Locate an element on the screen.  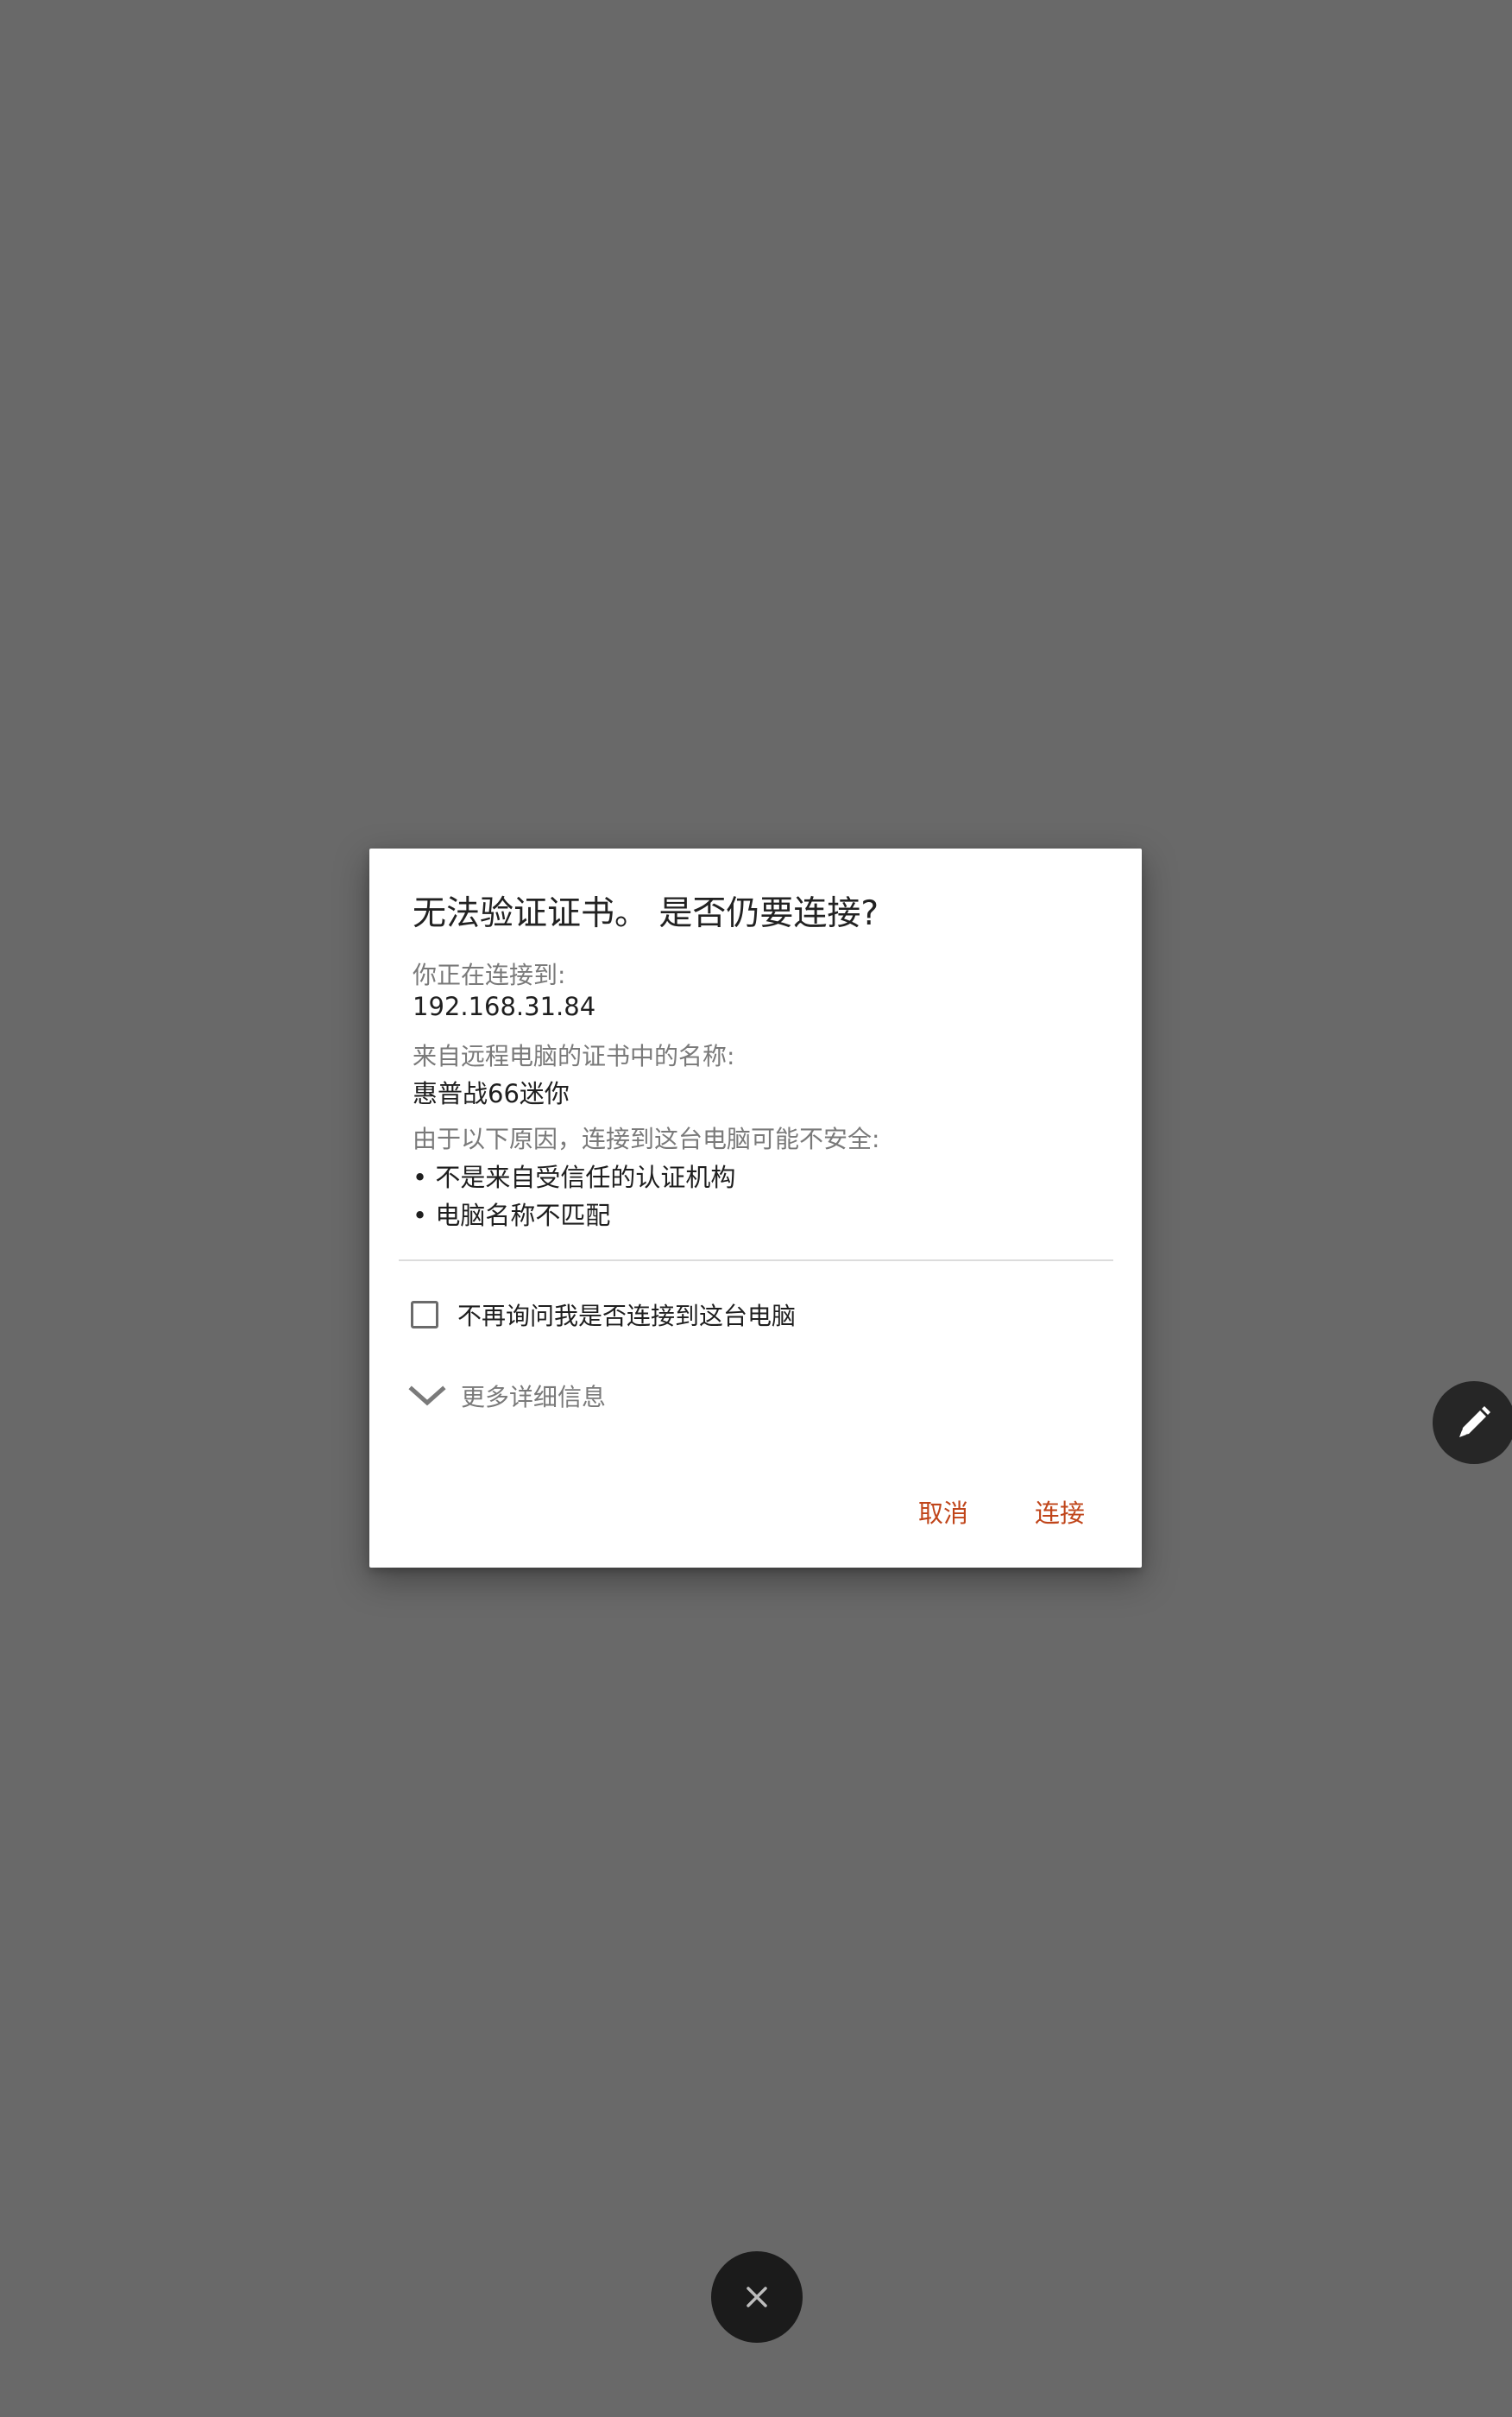
reason-item: • 不是来自受信任的认证机构 is located at coordinates (575, 1177).